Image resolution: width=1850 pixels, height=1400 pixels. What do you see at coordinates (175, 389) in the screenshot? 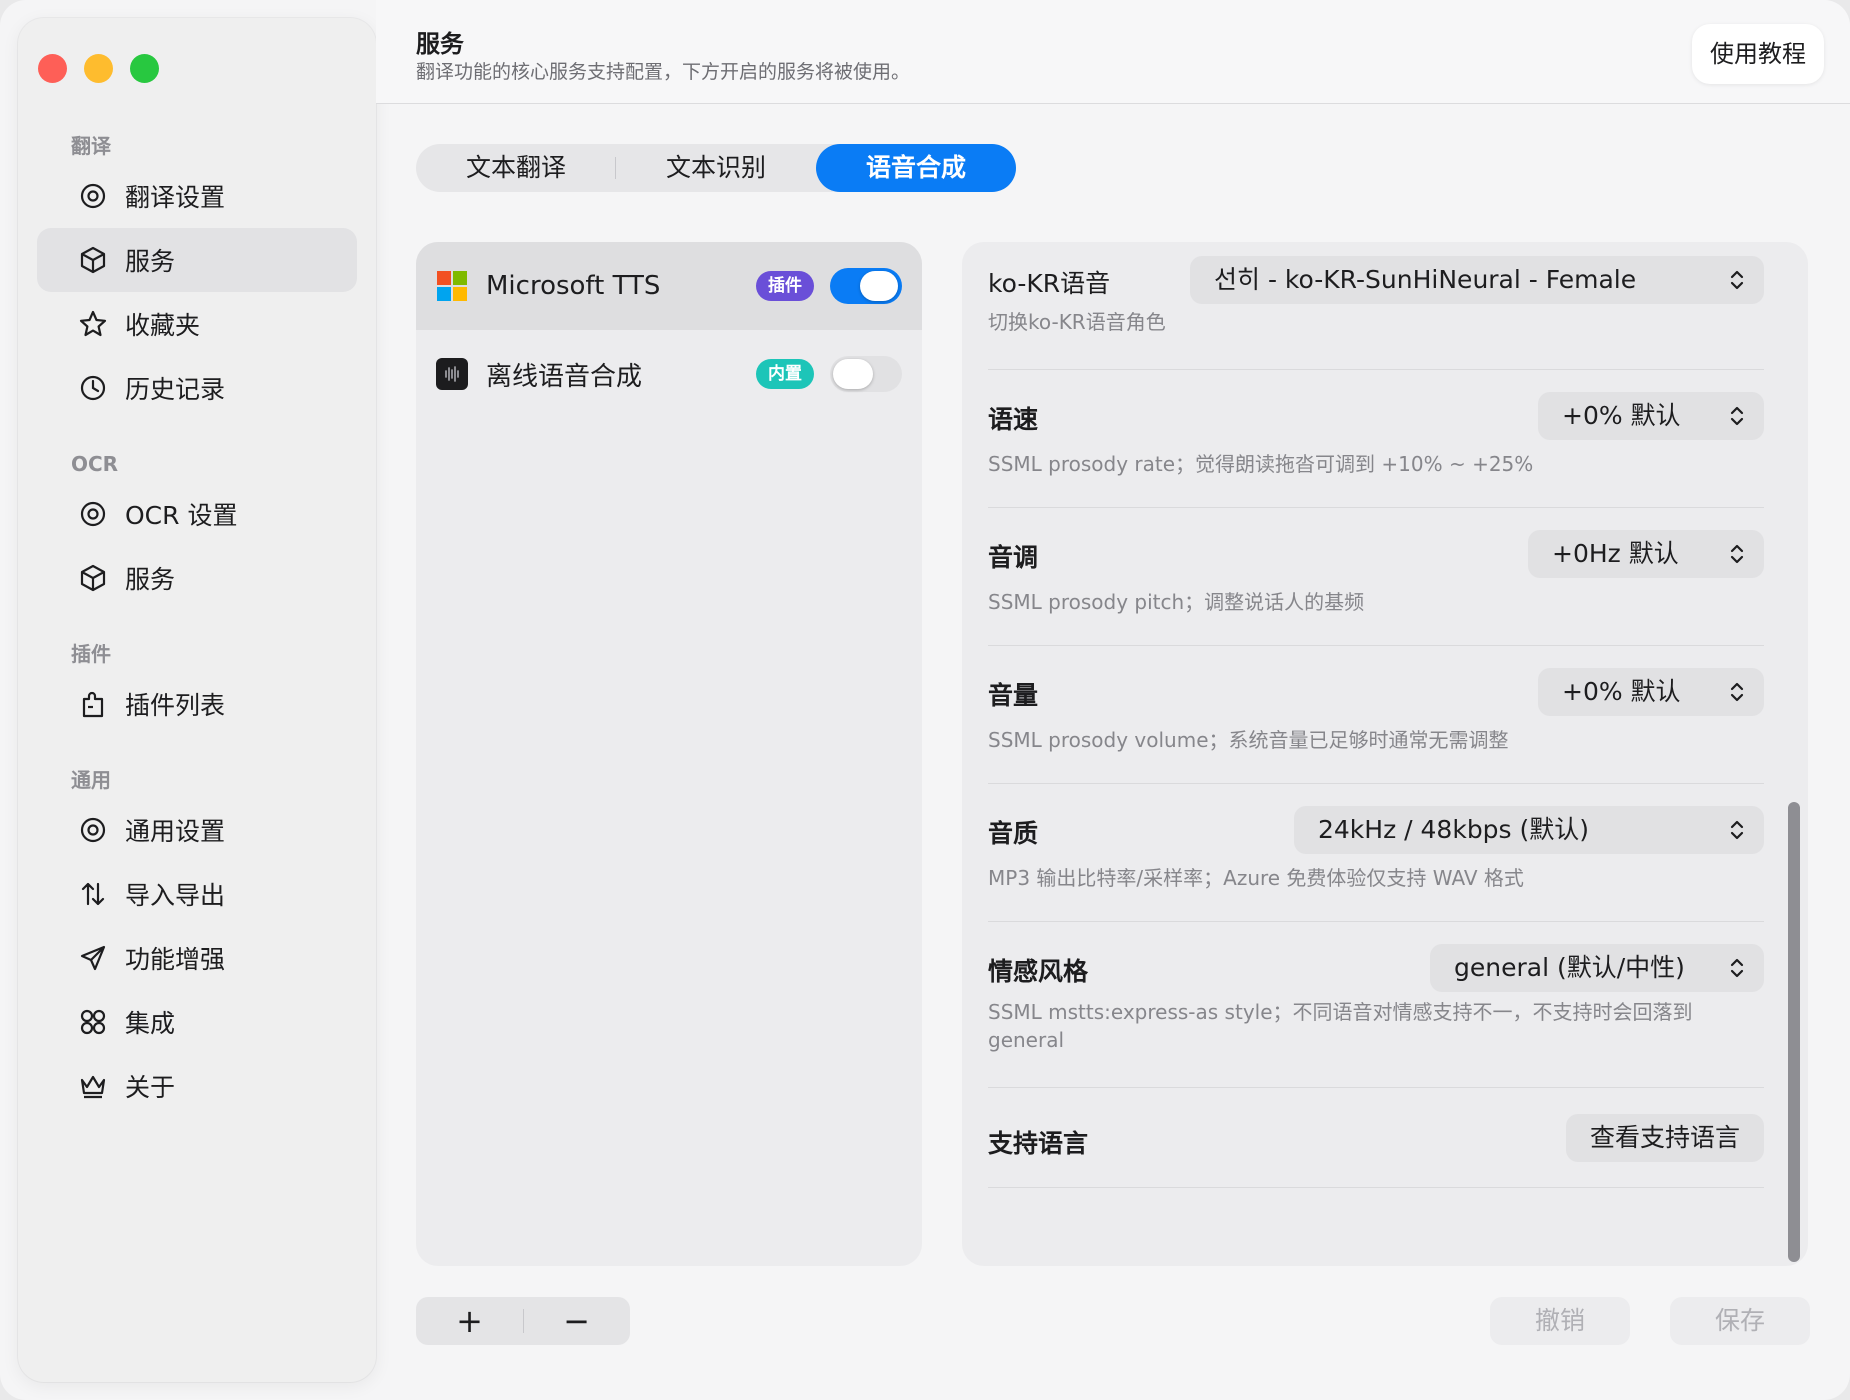
I see `sidebar-item-label: 历史记录` at bounding box center [175, 389].